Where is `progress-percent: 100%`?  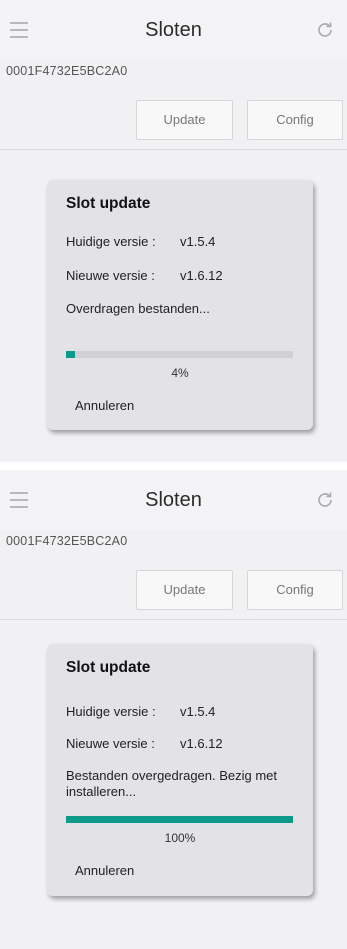 progress-percent: 100% is located at coordinates (180, 838).